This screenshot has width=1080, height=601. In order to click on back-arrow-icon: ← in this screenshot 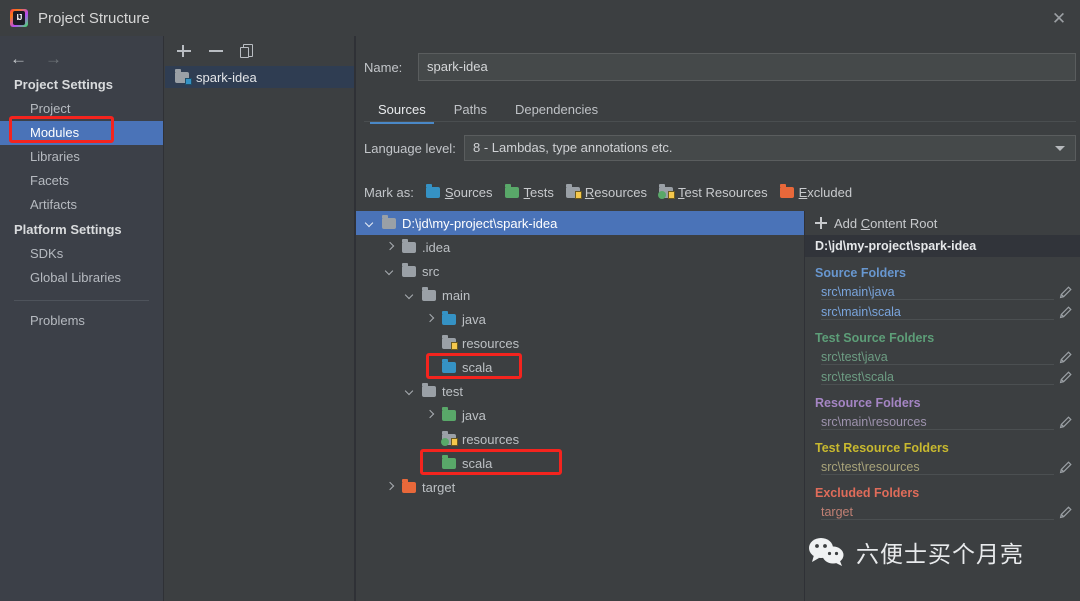, I will do `click(18, 58)`.